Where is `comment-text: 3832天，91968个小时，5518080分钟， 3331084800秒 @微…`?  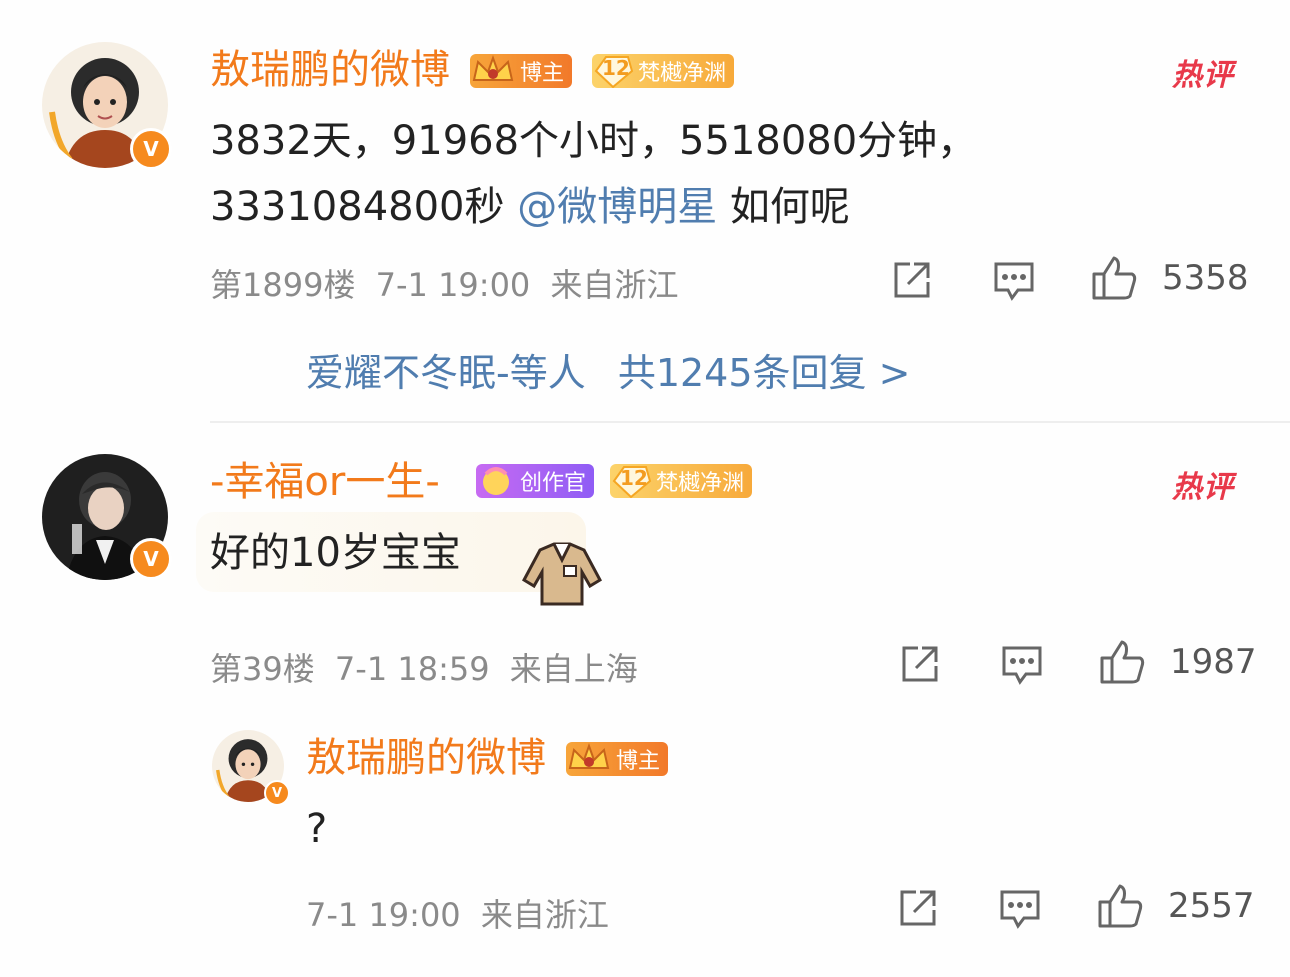 comment-text: 3832天，91968个小时，5518080分钟， 3331084800秒 @微… is located at coordinates (593, 174).